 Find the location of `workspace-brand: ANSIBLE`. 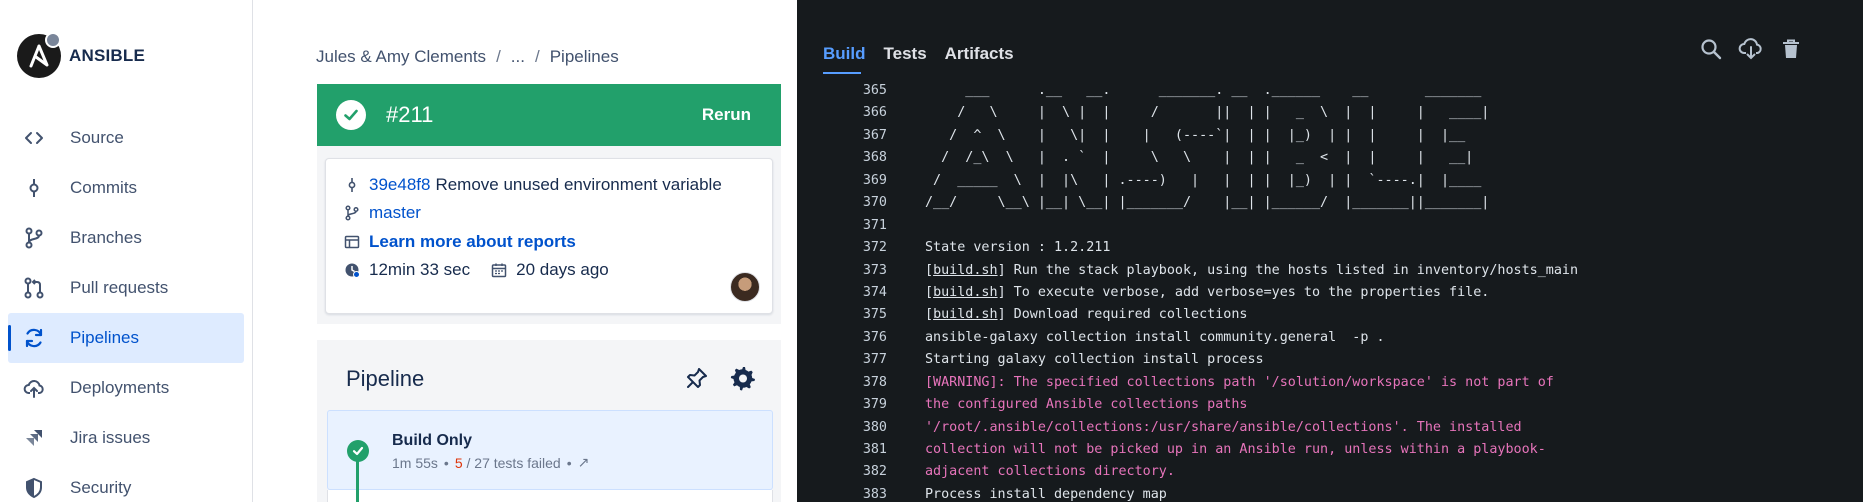

workspace-brand: ANSIBLE is located at coordinates (81, 55).